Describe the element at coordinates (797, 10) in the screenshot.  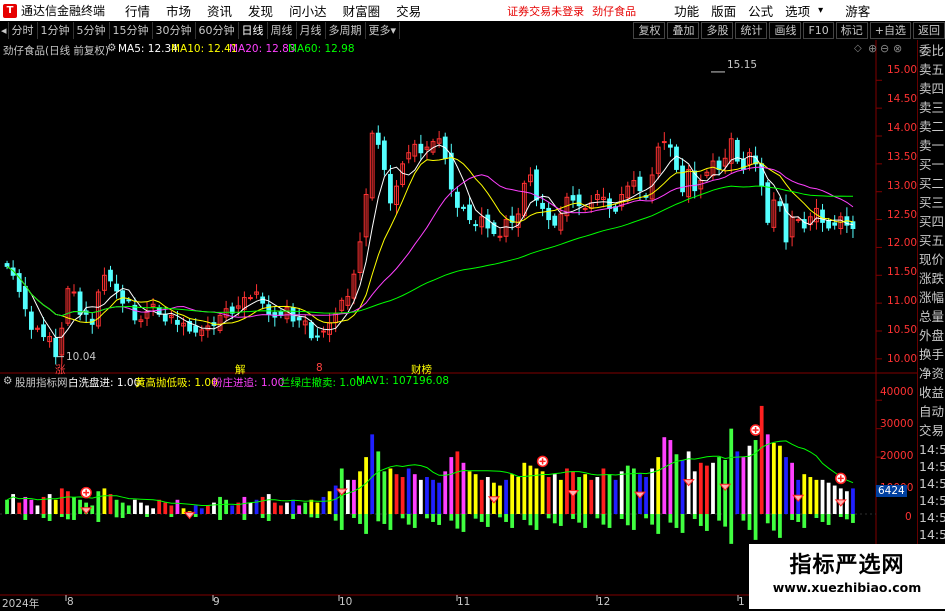
I see `menu-options: 选项` at that location.